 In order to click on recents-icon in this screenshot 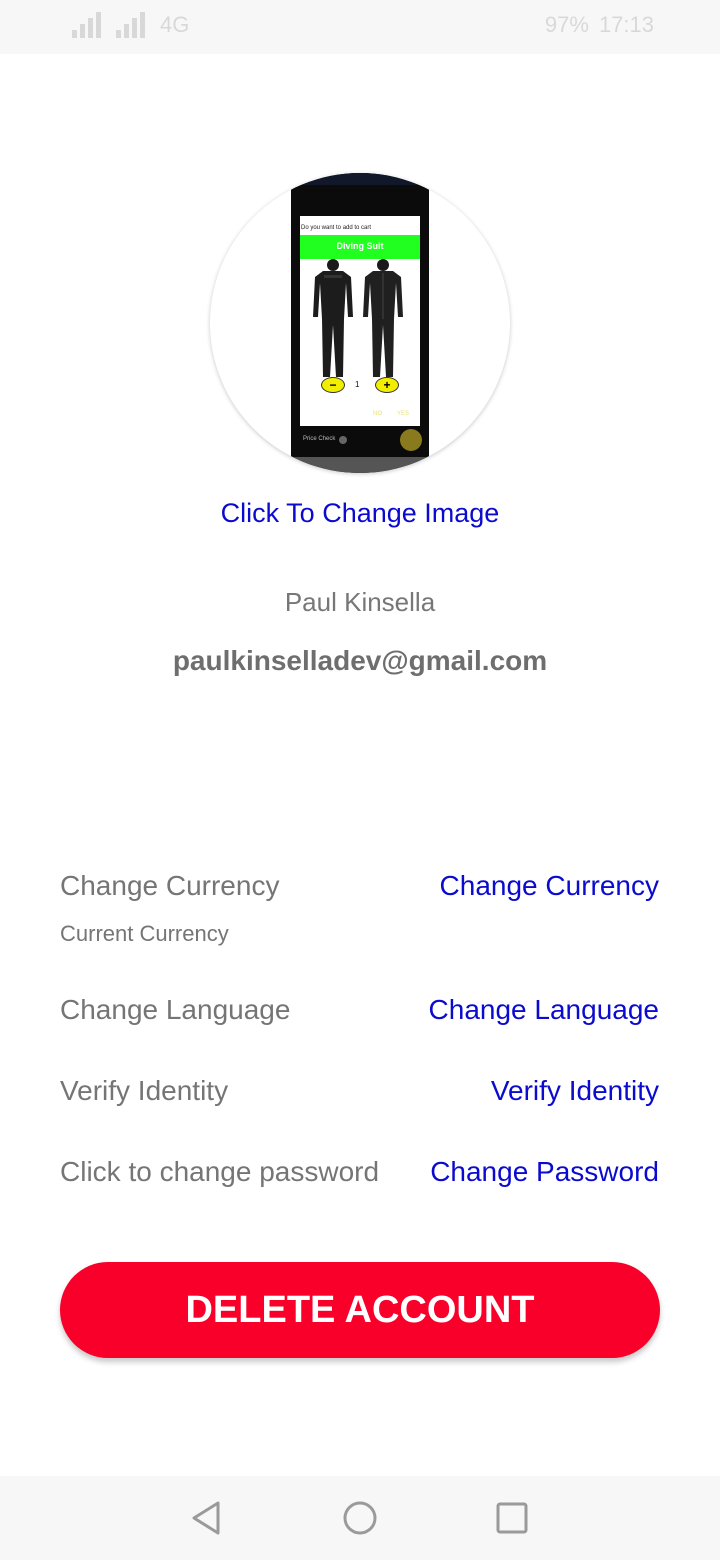, I will do `click(512, 1518)`.